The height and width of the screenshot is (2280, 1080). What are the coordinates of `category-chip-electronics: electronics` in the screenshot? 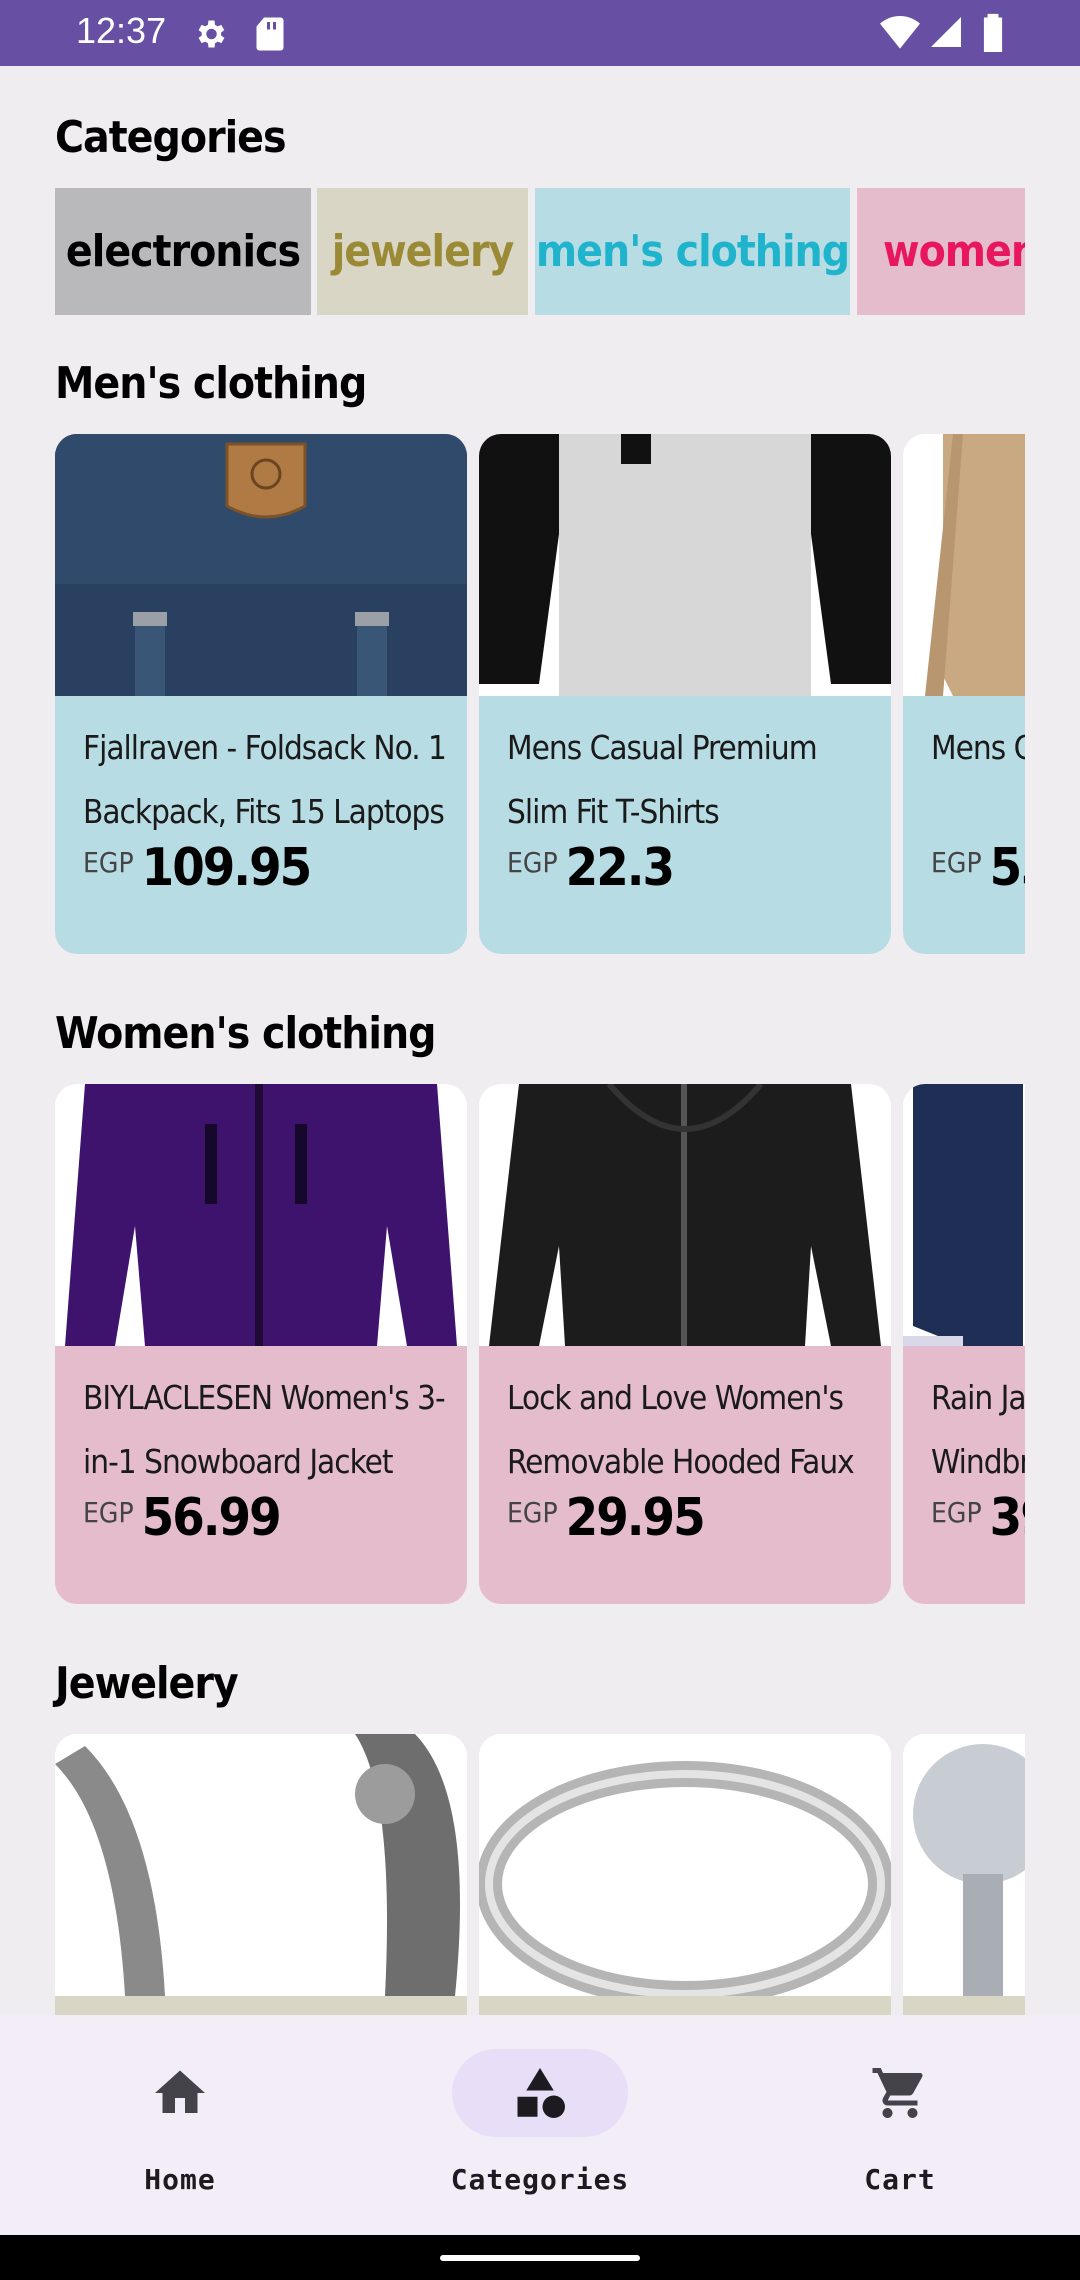 It's located at (183, 251).